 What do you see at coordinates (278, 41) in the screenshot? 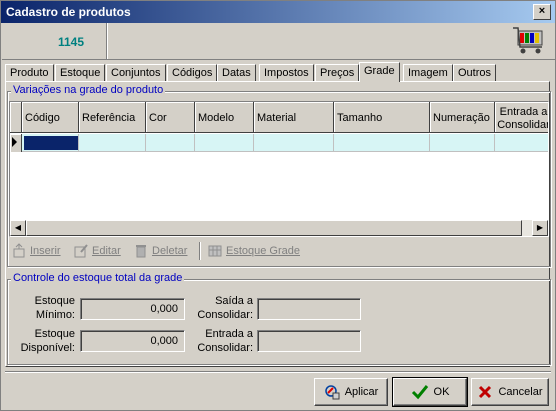
I see `product-header: 1145` at bounding box center [278, 41].